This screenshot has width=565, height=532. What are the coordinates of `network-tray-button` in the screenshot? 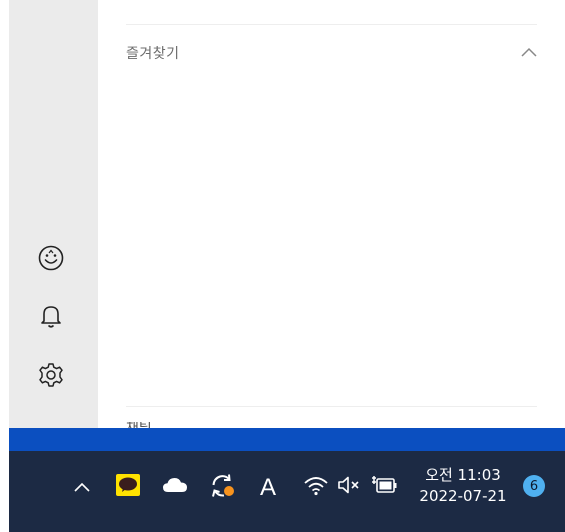 It's located at (316, 487).